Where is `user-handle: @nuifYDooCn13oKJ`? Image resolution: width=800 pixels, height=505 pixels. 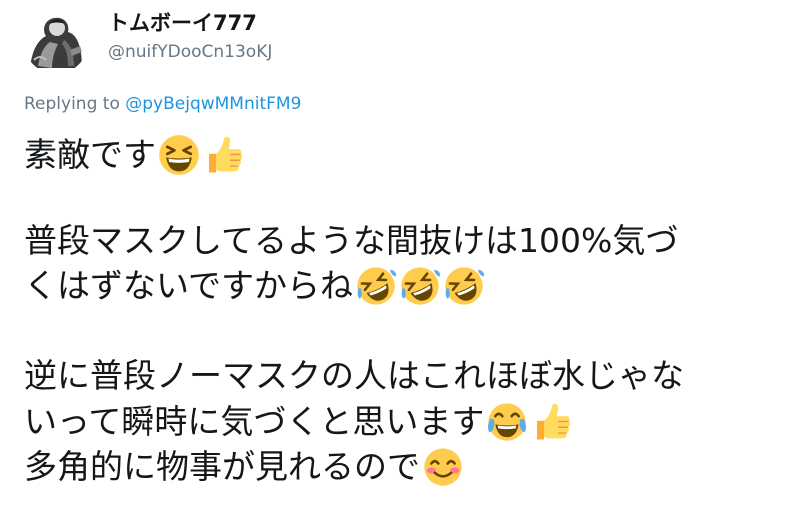
user-handle: @nuifYDooCn13oKJ is located at coordinates (190, 52).